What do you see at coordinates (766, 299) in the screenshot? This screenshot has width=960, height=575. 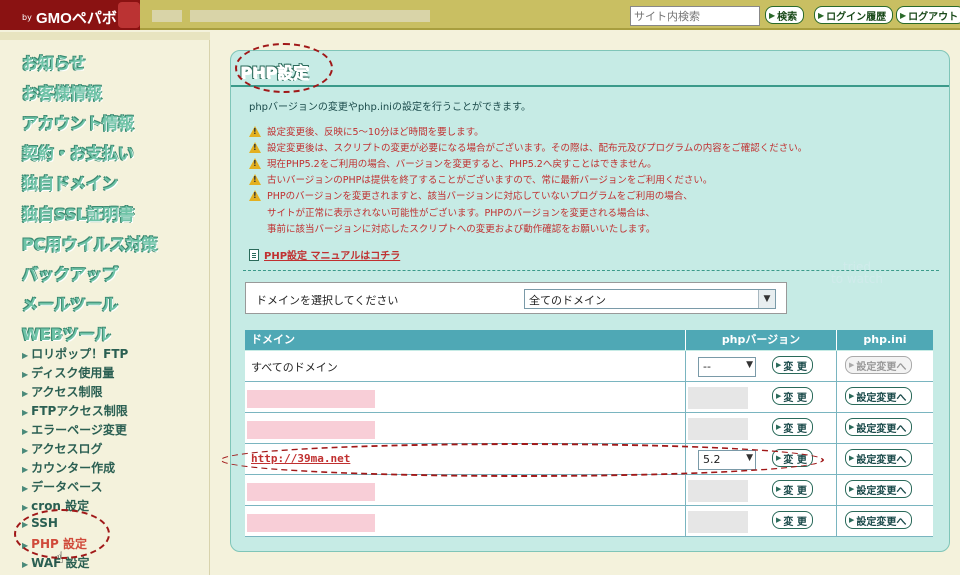 I see `chevron-down-icon: ▼` at bounding box center [766, 299].